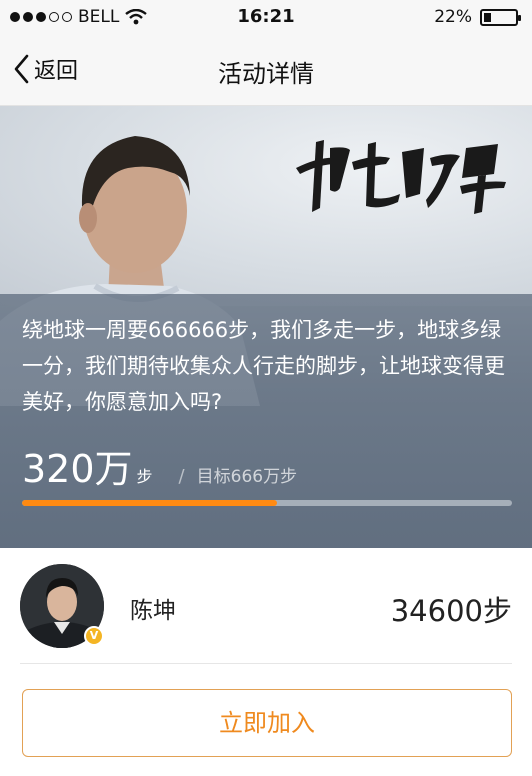  Describe the element at coordinates (266, 74) in the screenshot. I see `page-title: 活动详情` at that location.